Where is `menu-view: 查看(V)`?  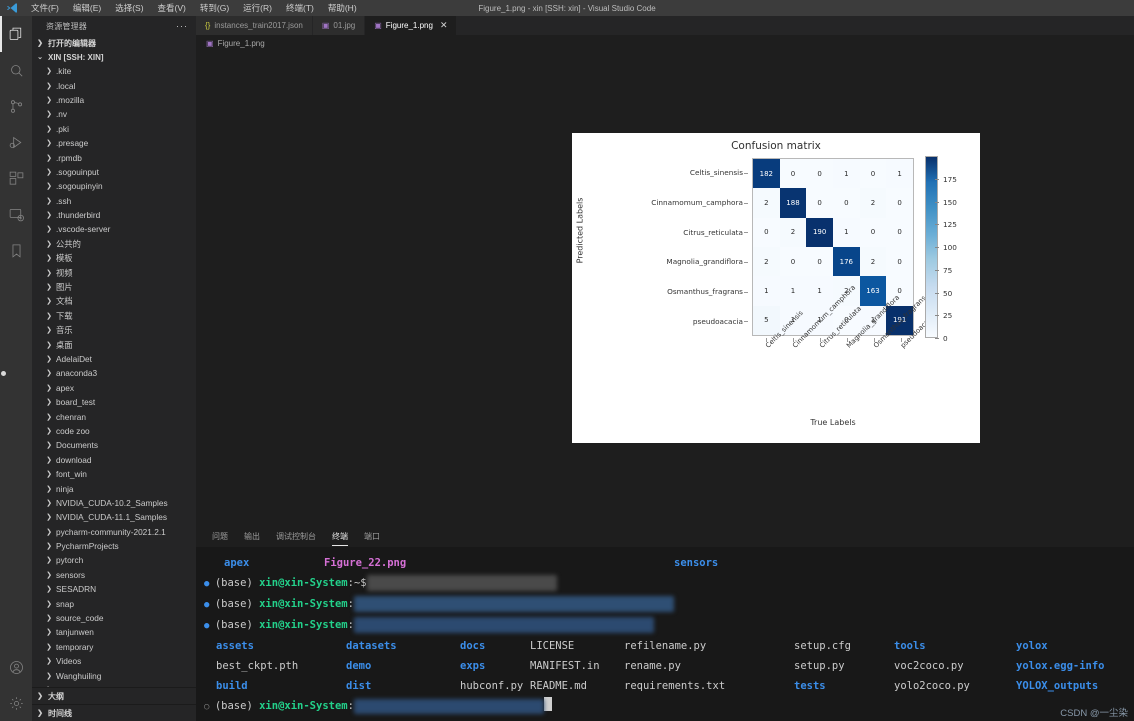
menu-view: 查看(V) is located at coordinates (172, 8).